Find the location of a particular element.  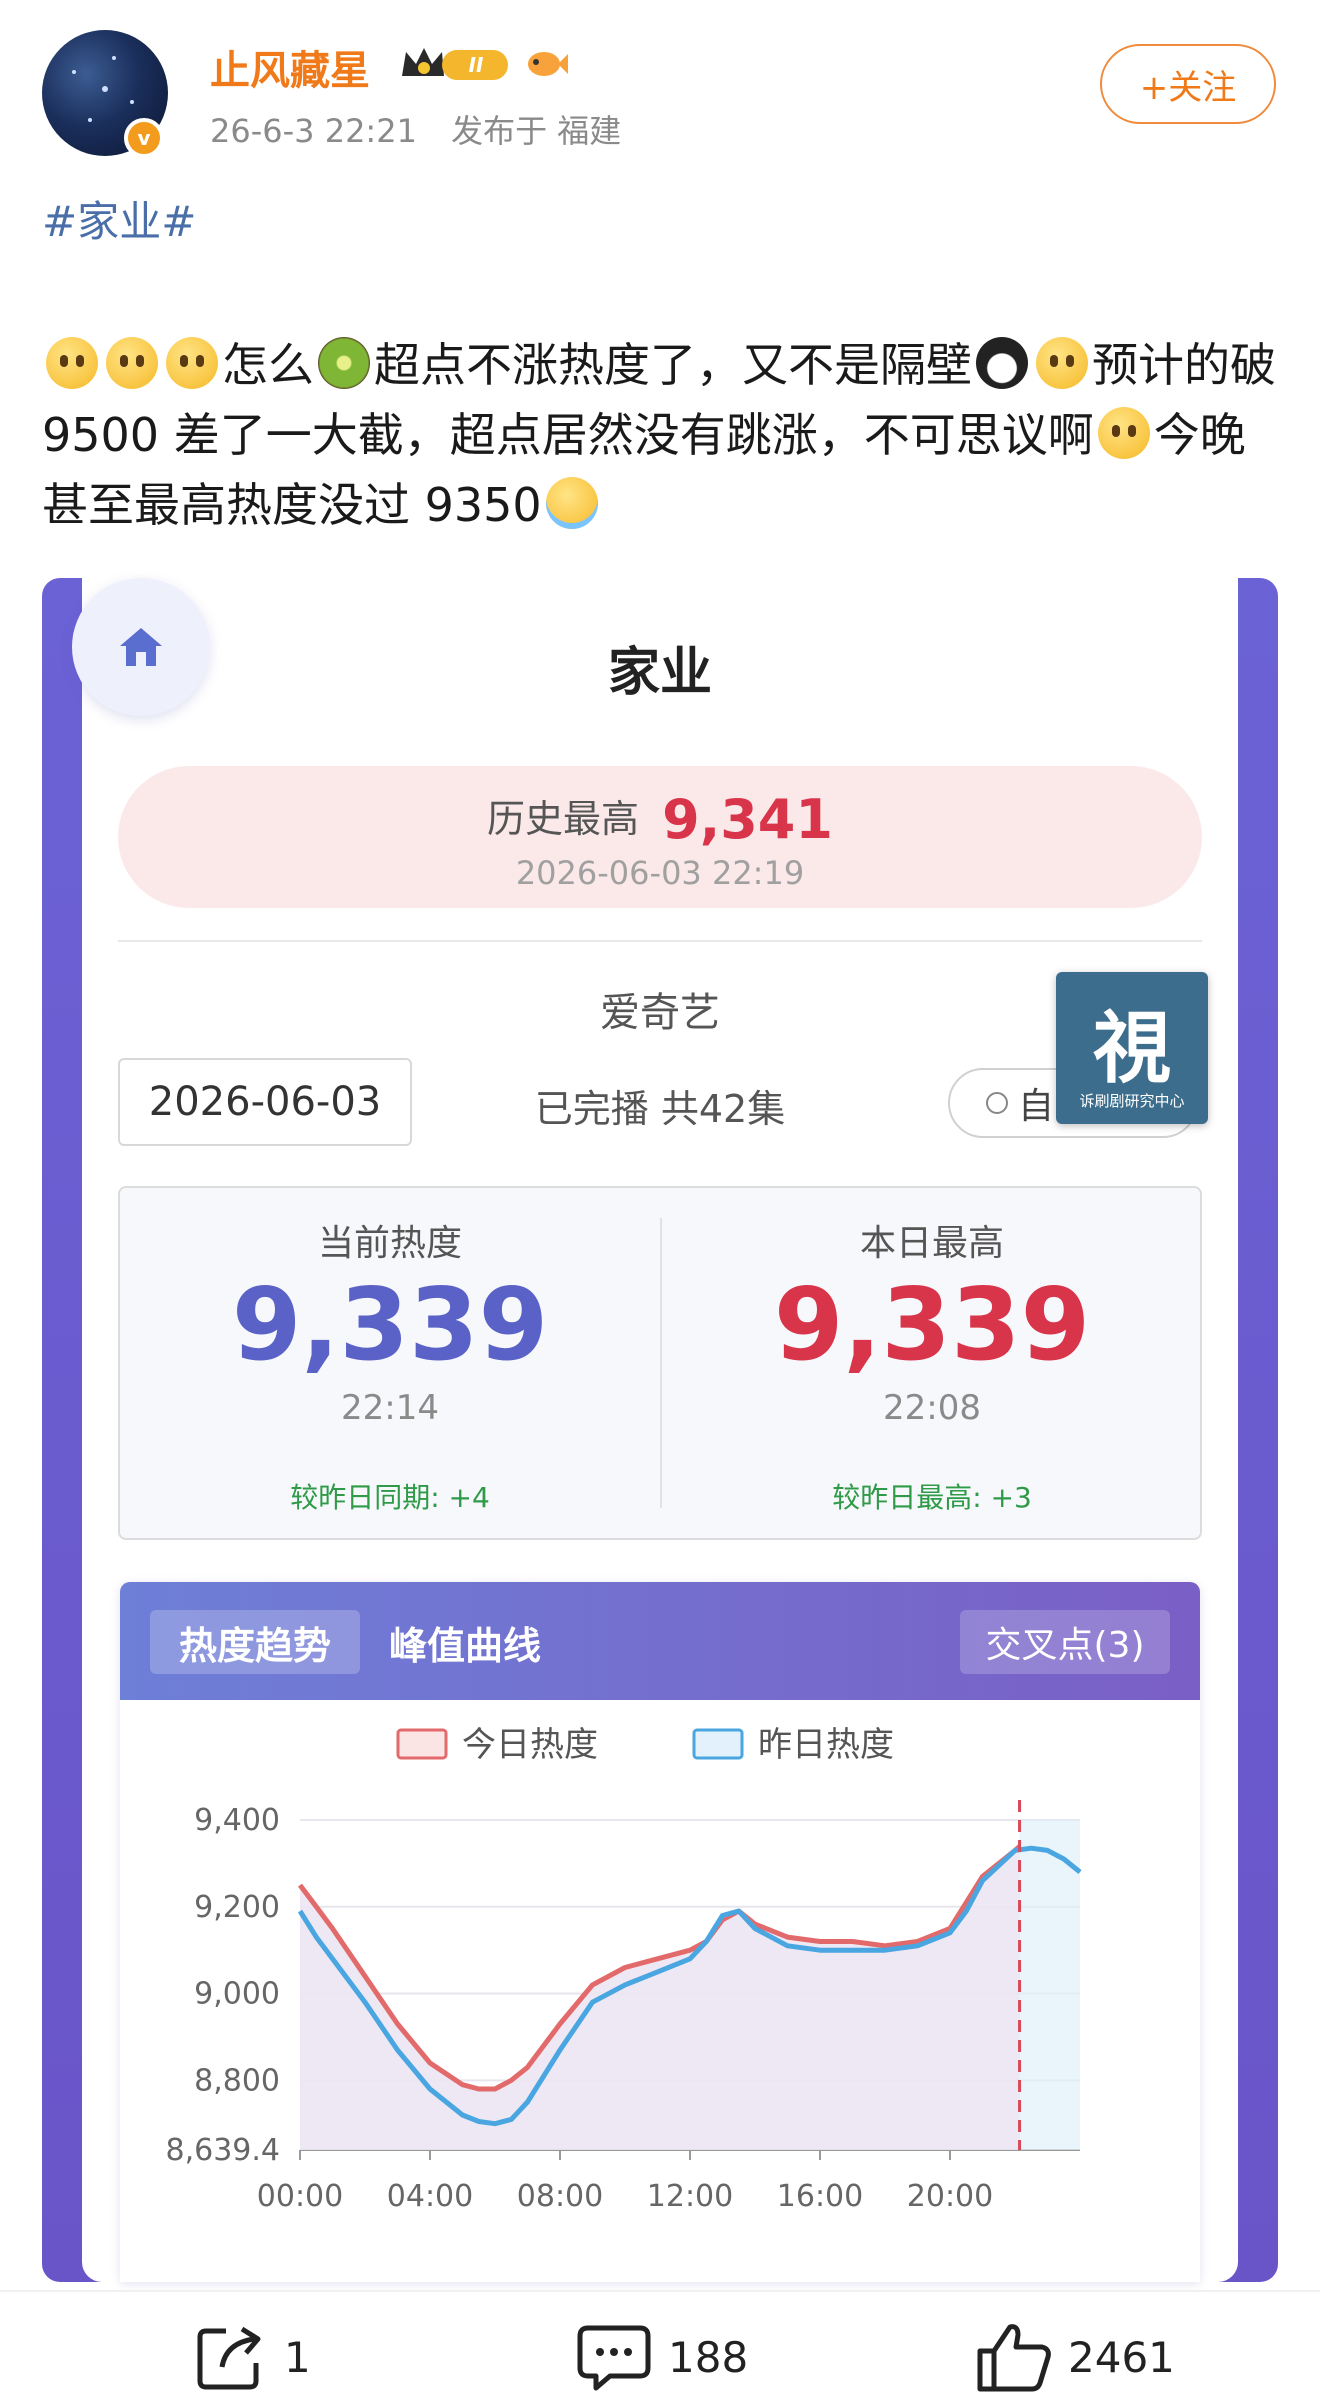

share-count: 1 is located at coordinates (297, 2357).